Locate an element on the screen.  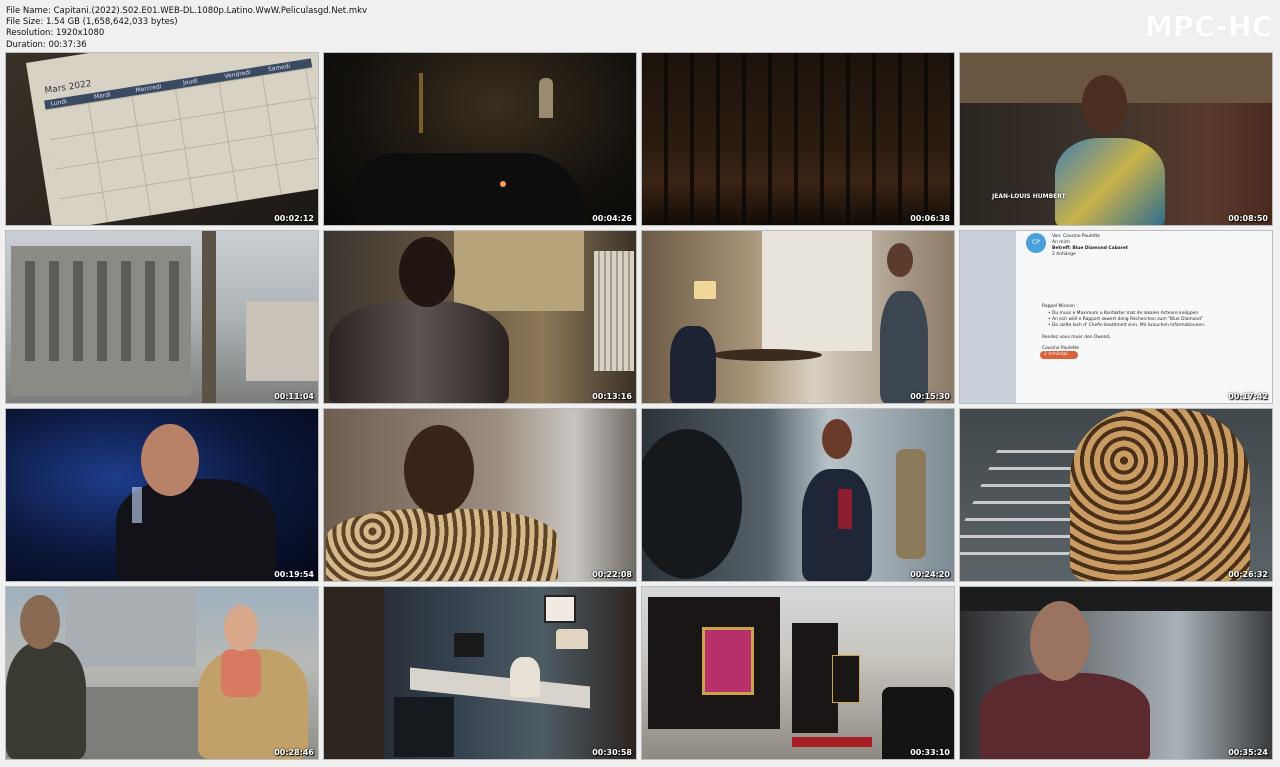
thumbnail-7: 00:15:30 is located at coordinates (798, 317).